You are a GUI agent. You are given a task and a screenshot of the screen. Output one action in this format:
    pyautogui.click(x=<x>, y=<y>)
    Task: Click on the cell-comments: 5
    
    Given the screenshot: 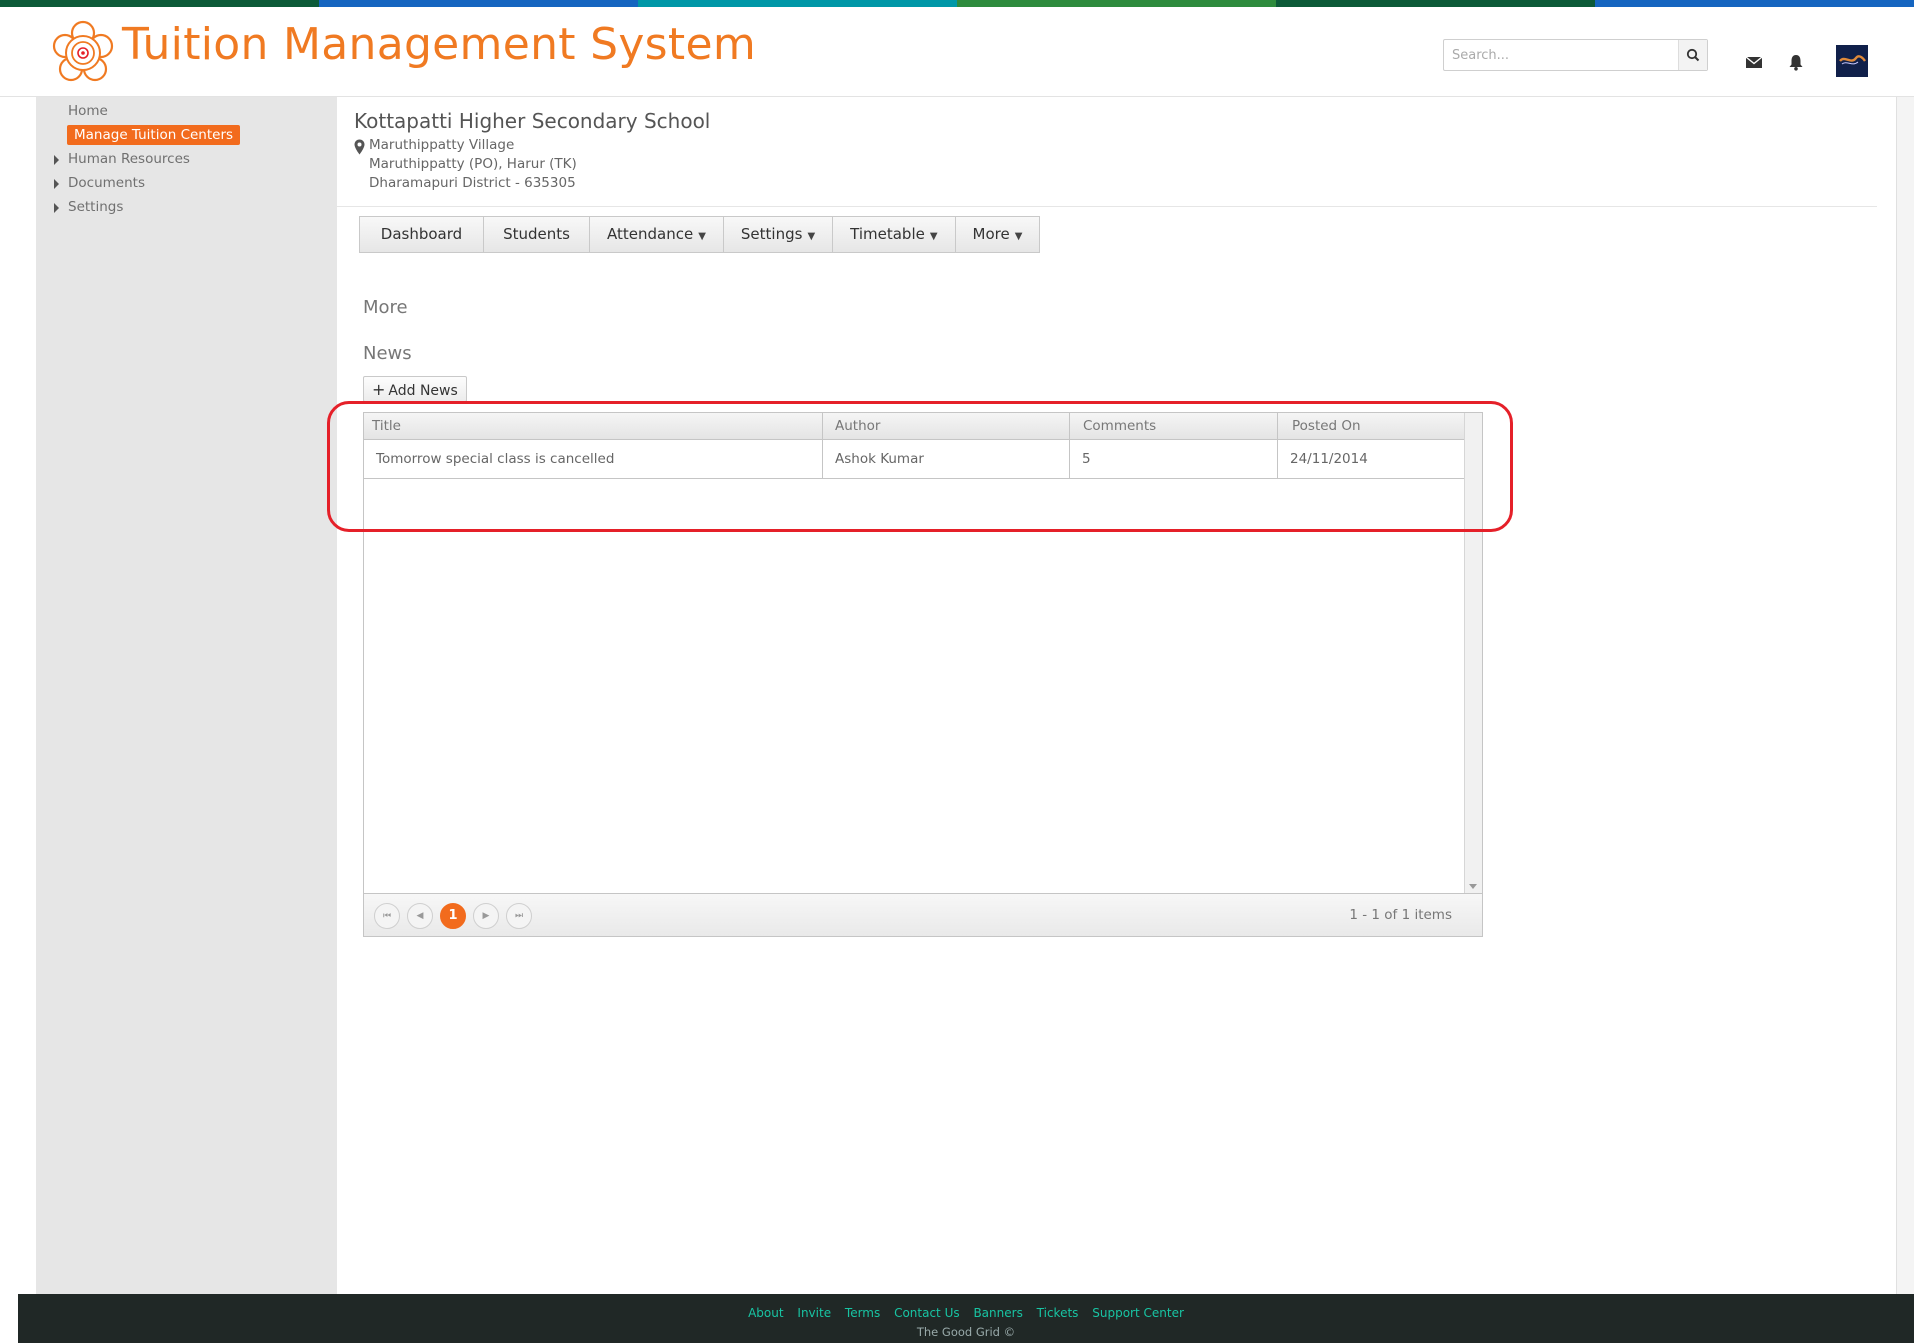 What is the action you would take?
    pyautogui.click(x=1174, y=459)
    